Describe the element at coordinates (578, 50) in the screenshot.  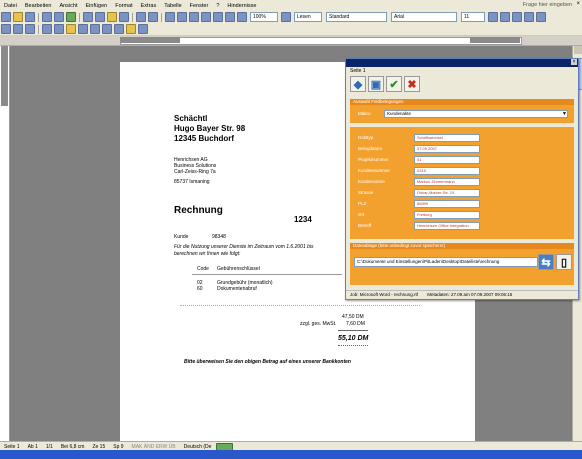
I see `scroll-up-icon` at that location.